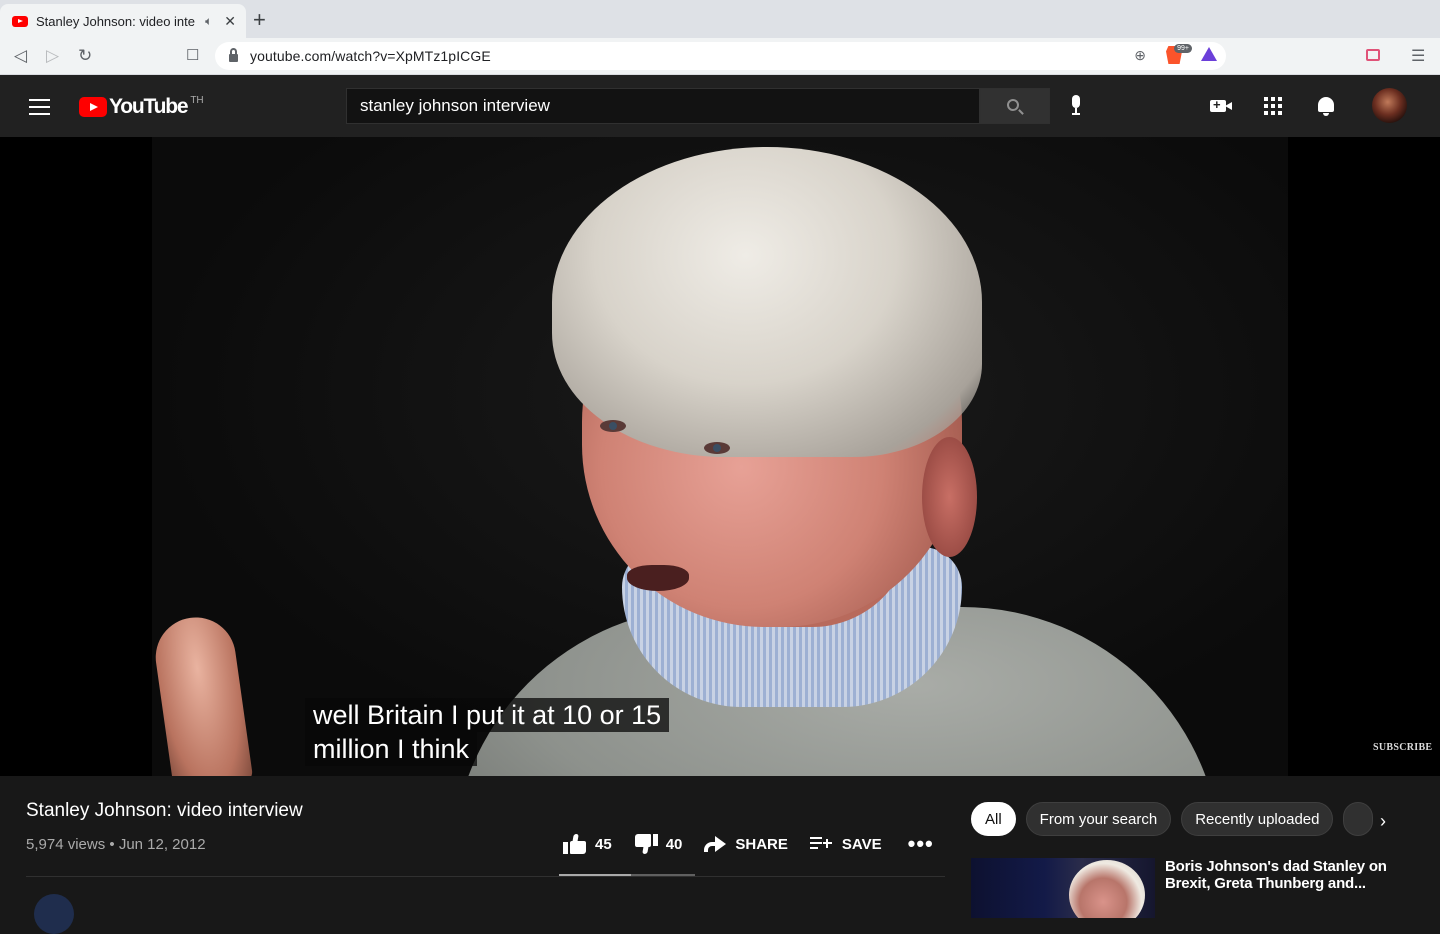 The image size is (1440, 934). I want to click on video-meta: 5,974 views • Jun 12, 2012, so click(116, 844).